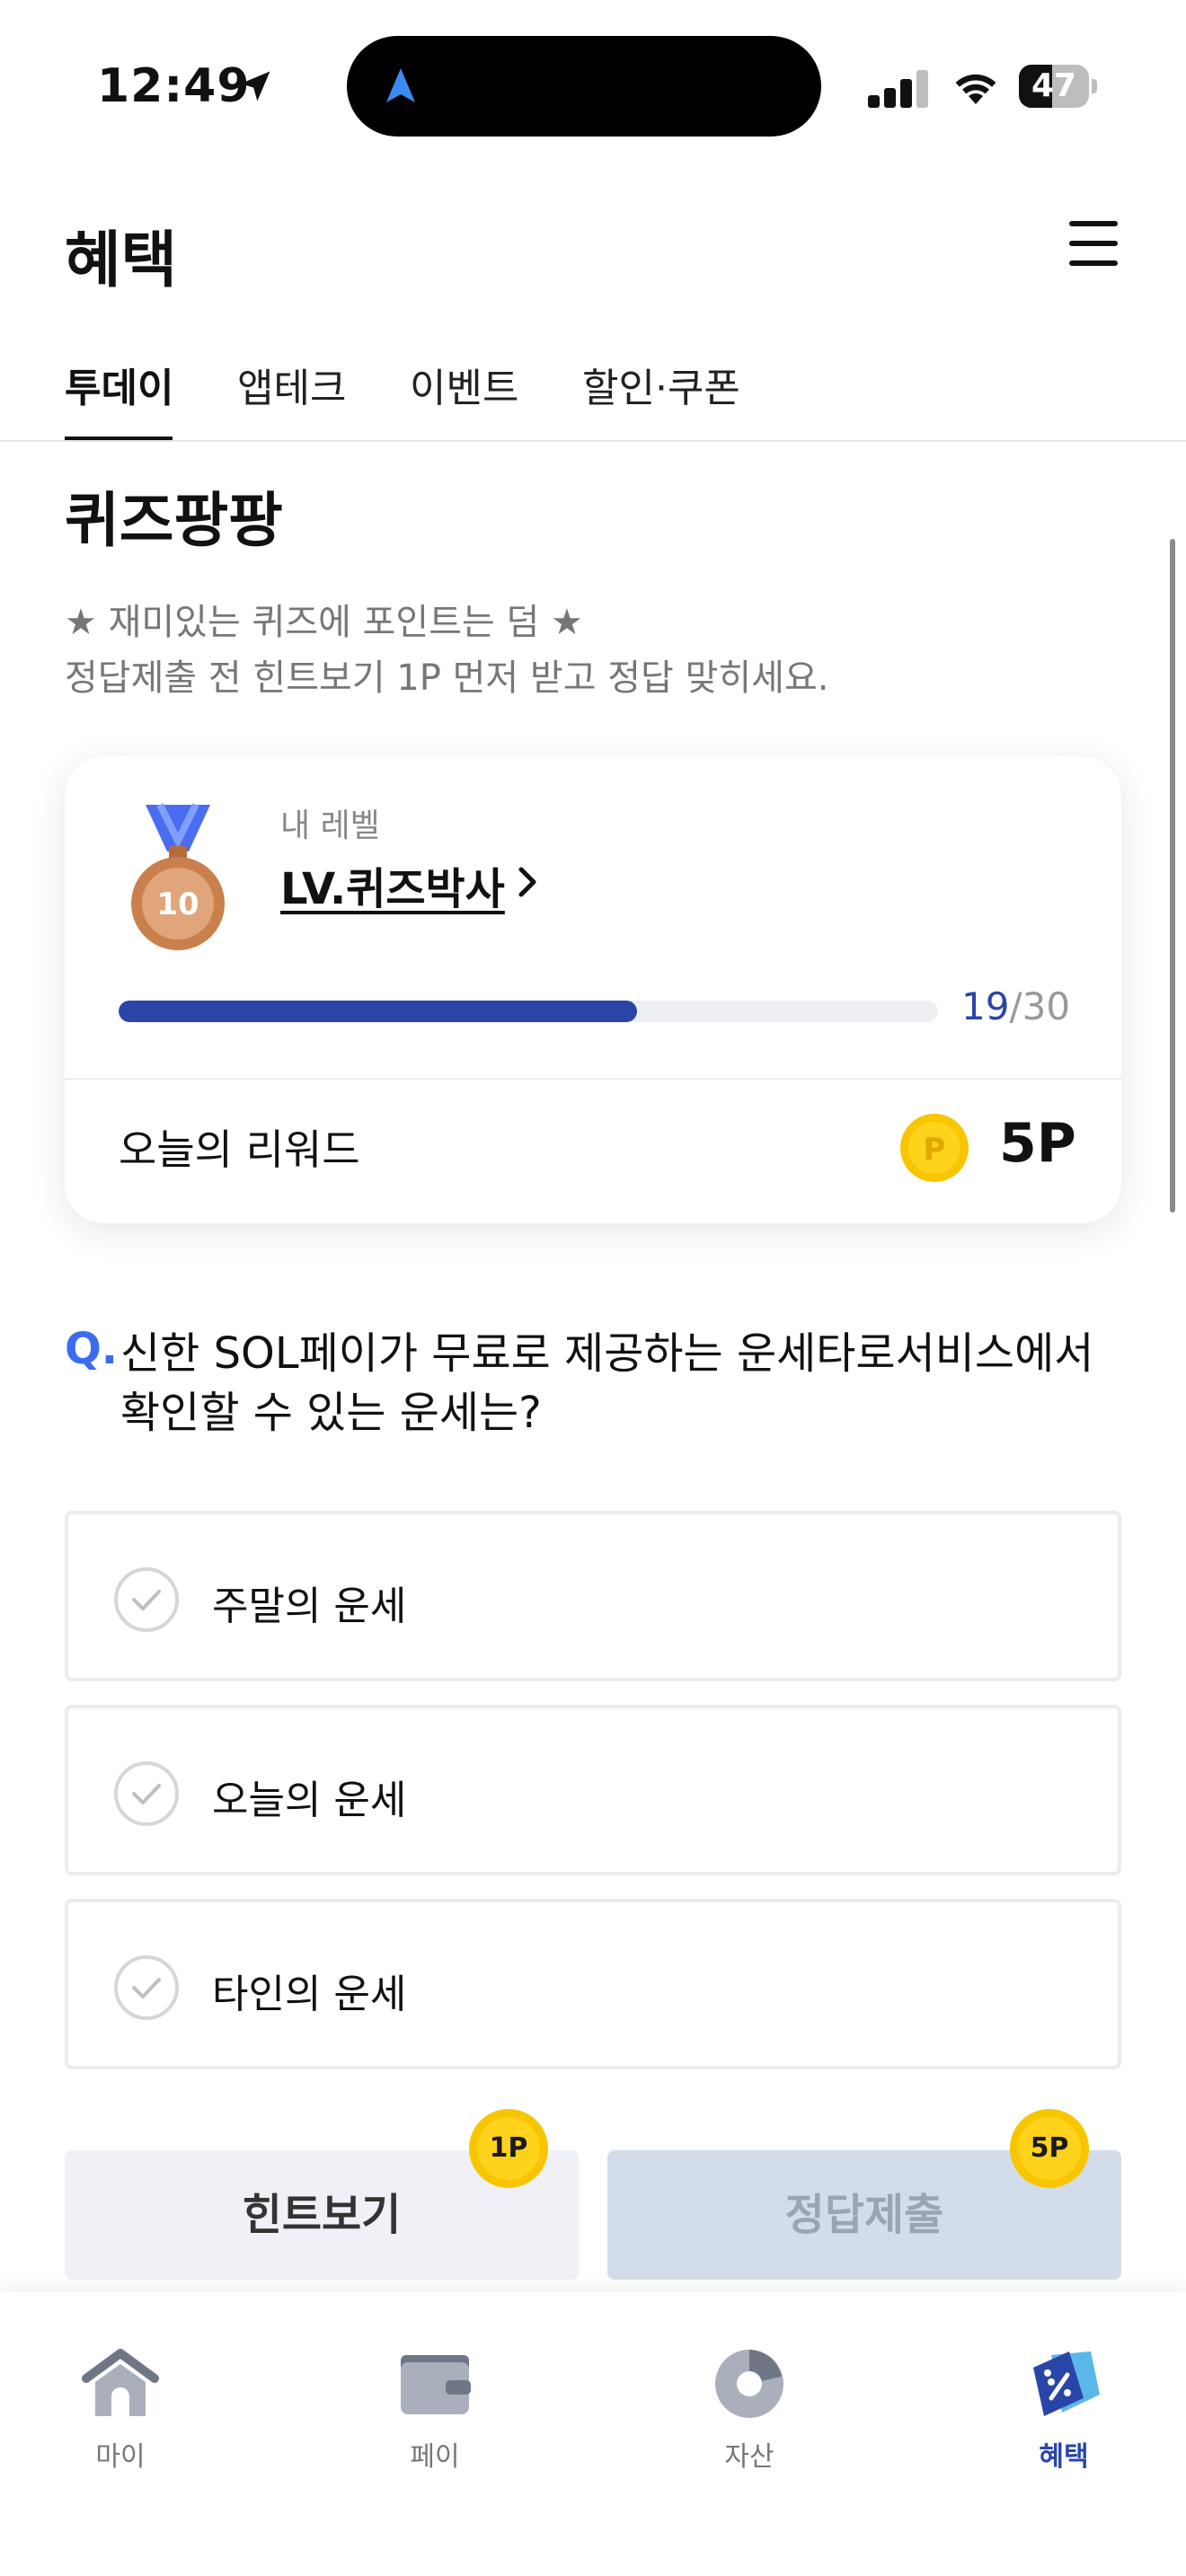 This screenshot has height=2576, width=1186. I want to click on tab-event: 이벤트, so click(464, 399).